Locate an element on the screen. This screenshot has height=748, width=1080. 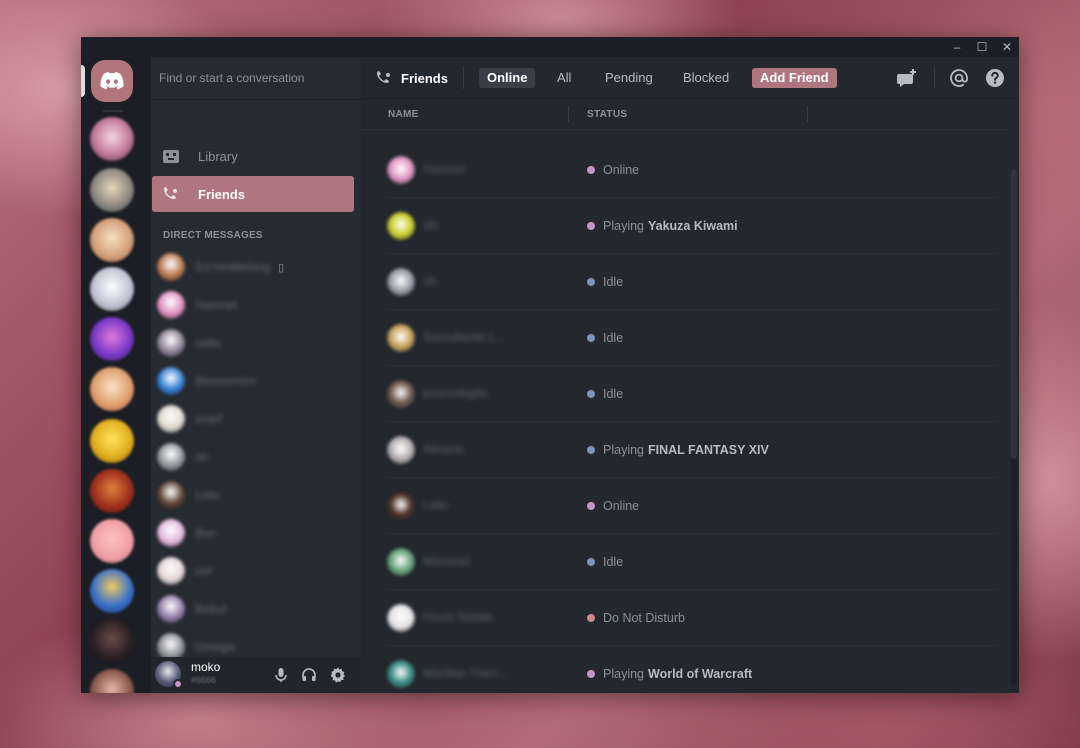
friend-status: Online is located at coordinates (613, 170).